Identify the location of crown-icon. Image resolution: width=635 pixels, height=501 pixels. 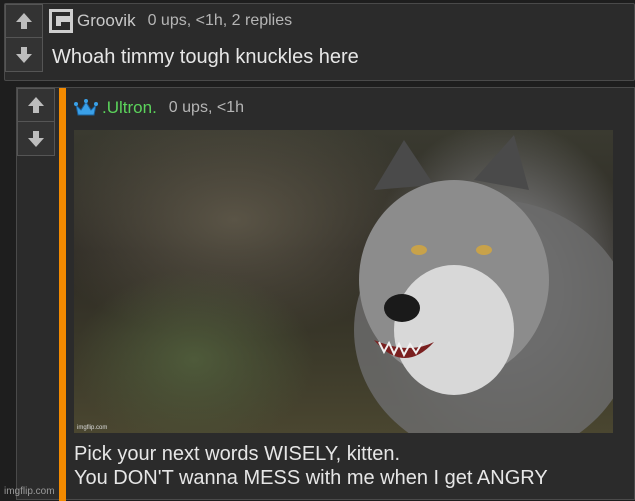
(86, 107).